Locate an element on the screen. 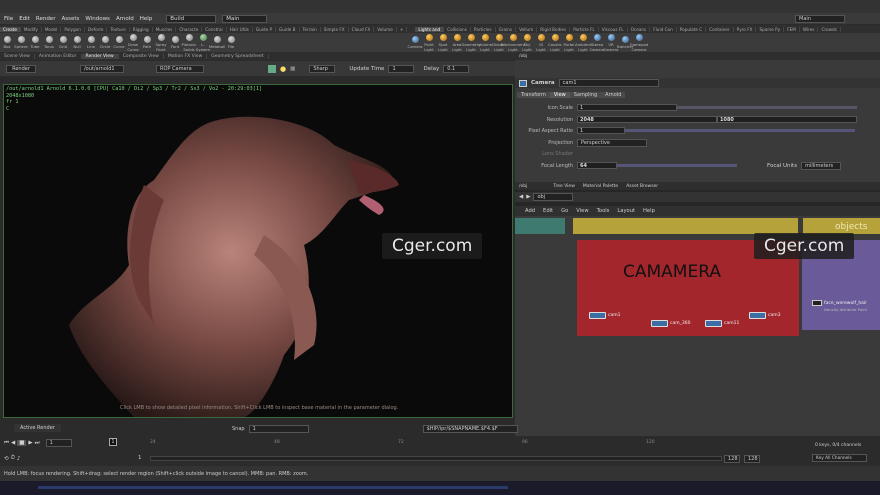 This screenshot has width=880, height=495. node-cam3: cam3 is located at coordinates (764, 315).